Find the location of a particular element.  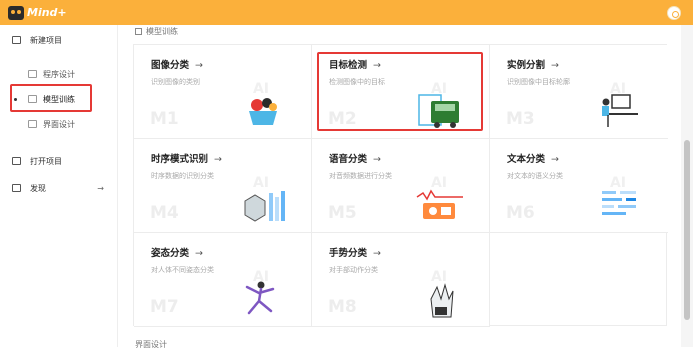

card-title: 时序模式识别 → is located at coordinates (186, 159).